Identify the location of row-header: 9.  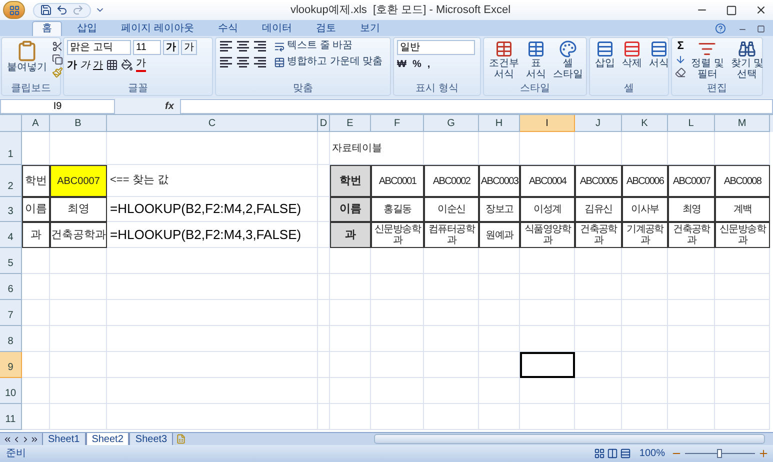
(11, 365).